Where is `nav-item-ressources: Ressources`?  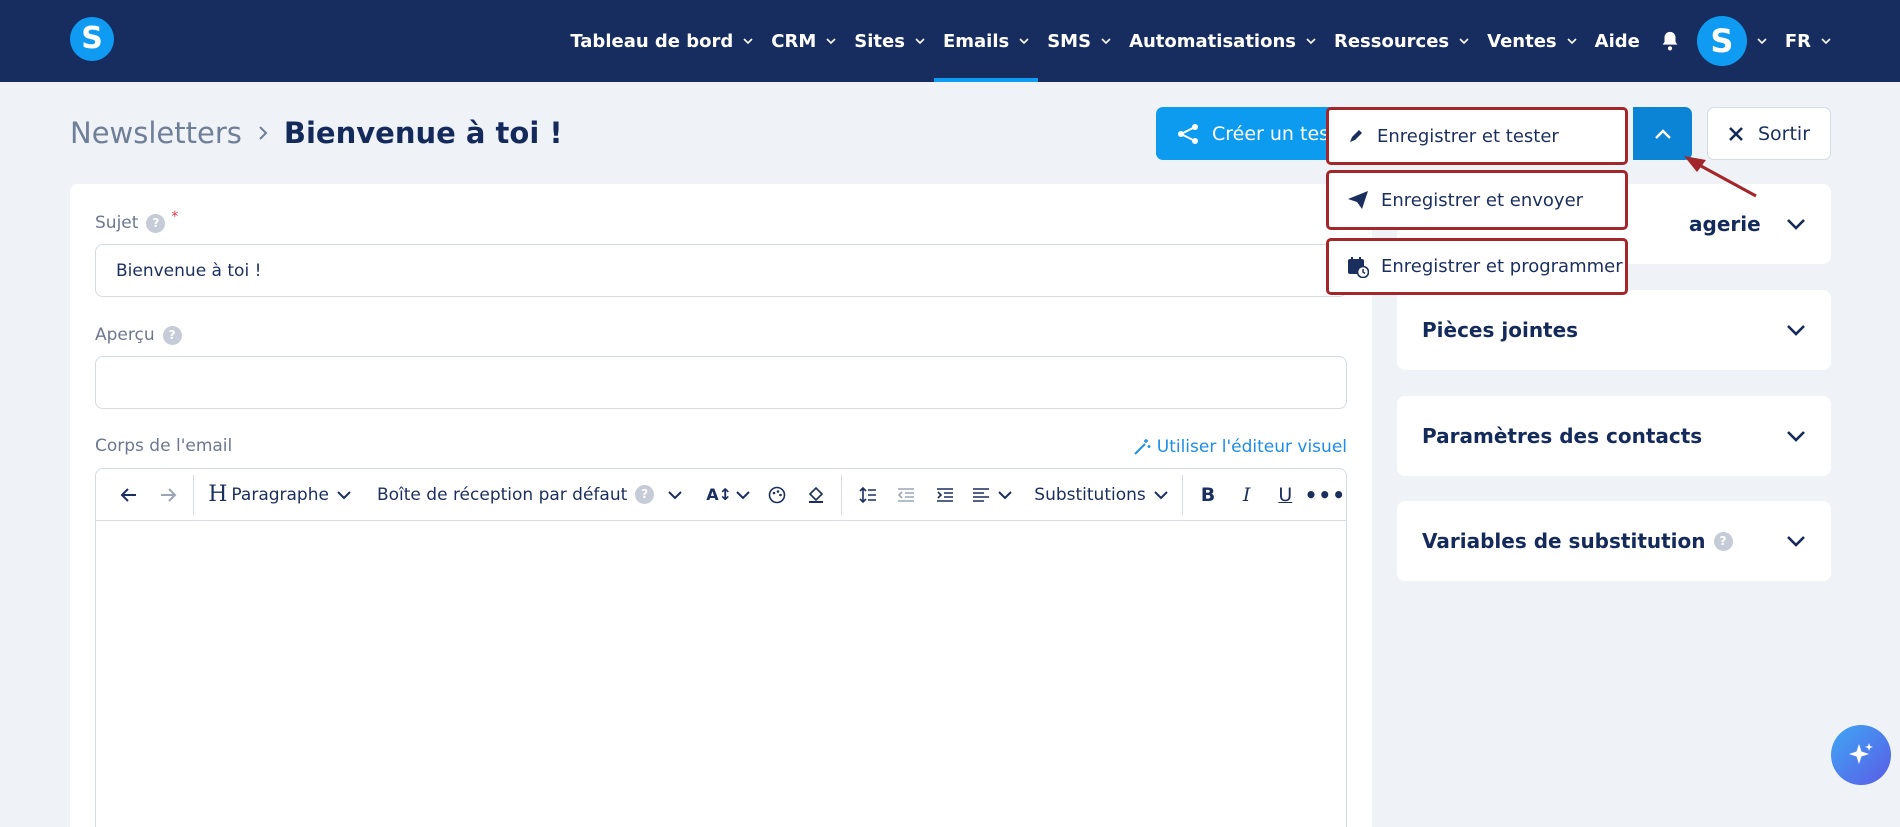
nav-item-ressources: Ressources is located at coordinates (1401, 41).